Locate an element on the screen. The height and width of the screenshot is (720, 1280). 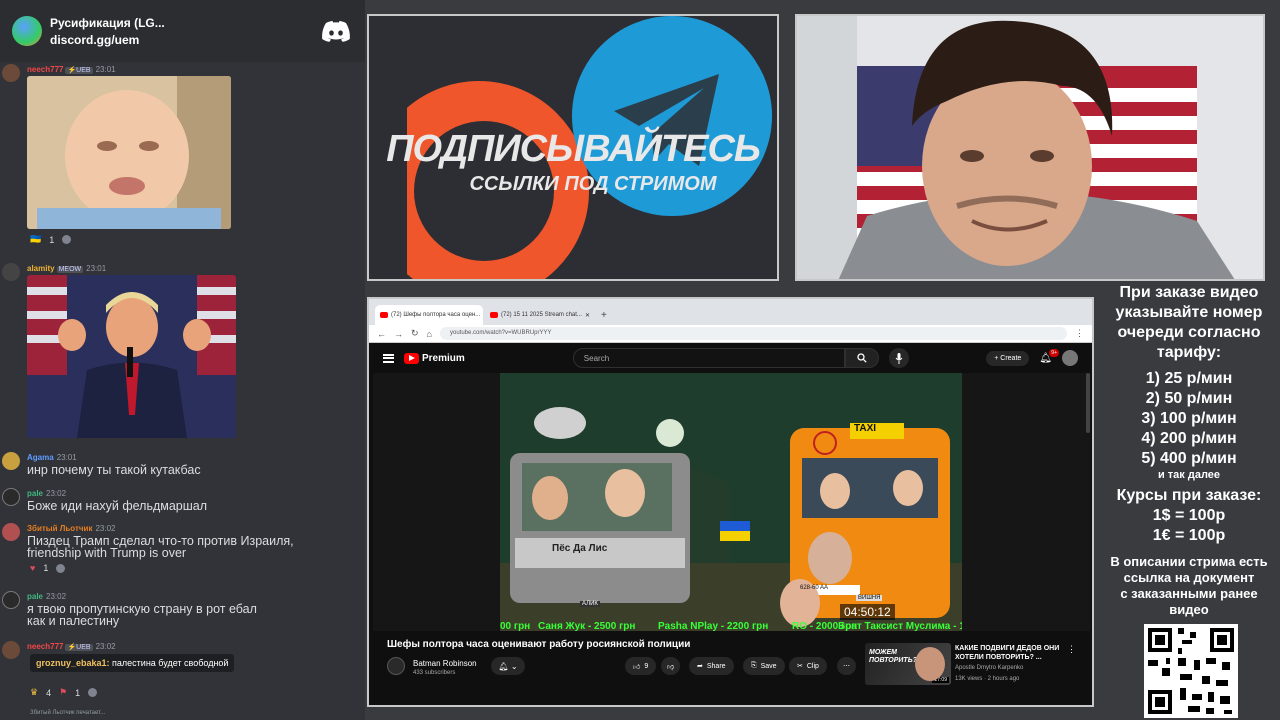
home-icon: ⌂ is located at coordinates (429, 334).